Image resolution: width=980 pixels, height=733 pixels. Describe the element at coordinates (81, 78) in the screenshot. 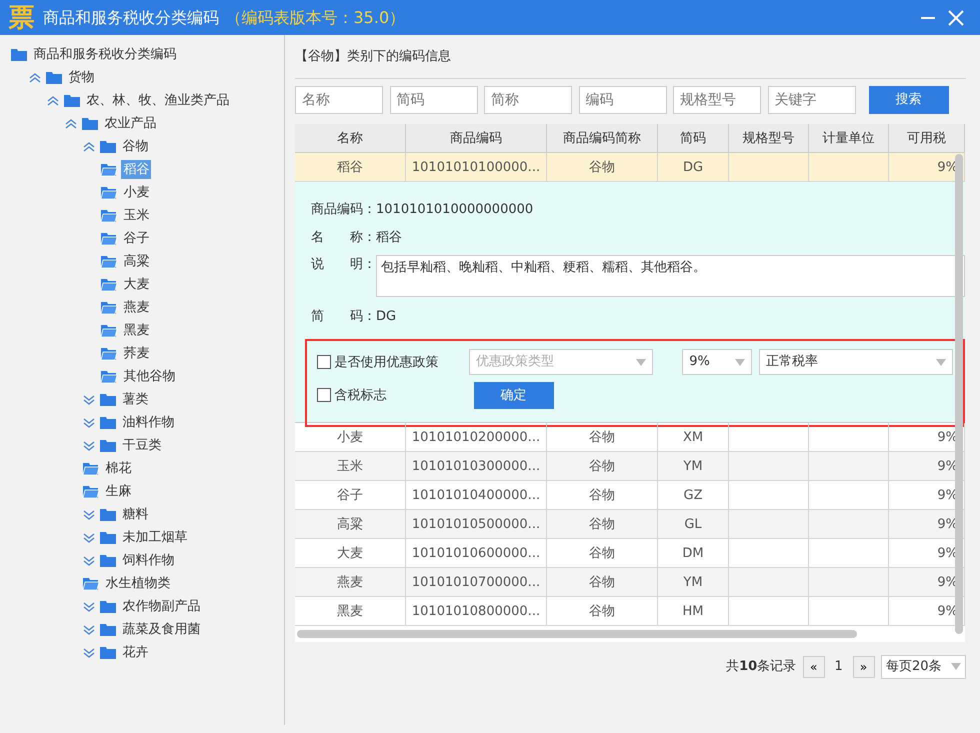

I see `tree-item: 货物` at that location.